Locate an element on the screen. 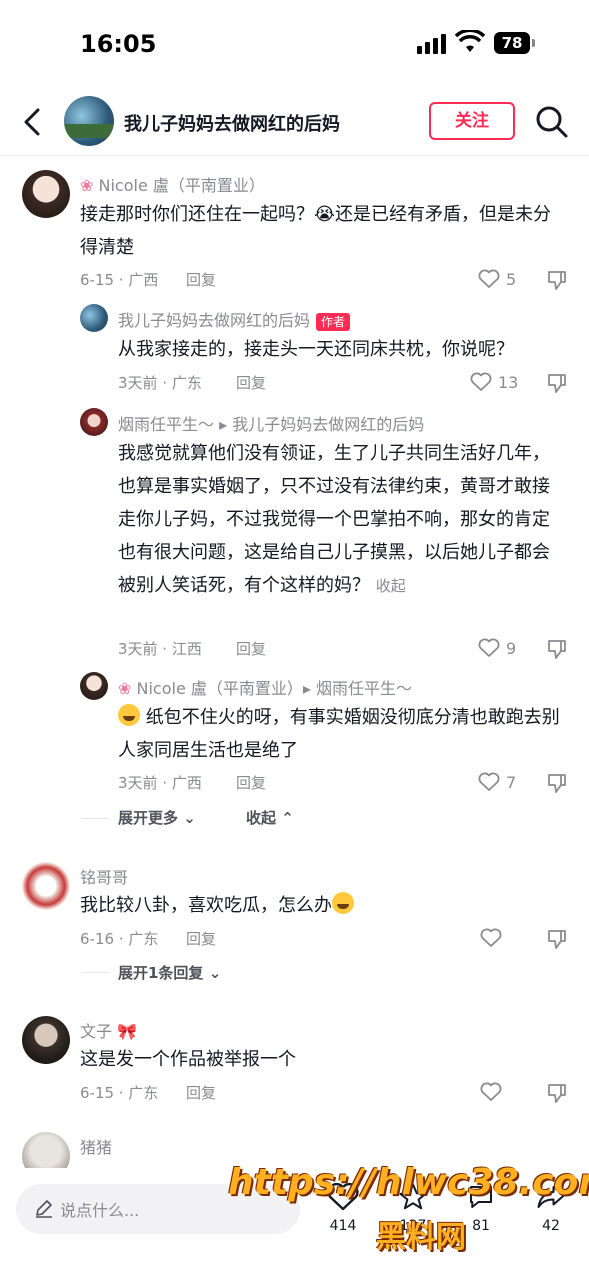  chevron-up-icon: ⌃ is located at coordinates (287, 818).